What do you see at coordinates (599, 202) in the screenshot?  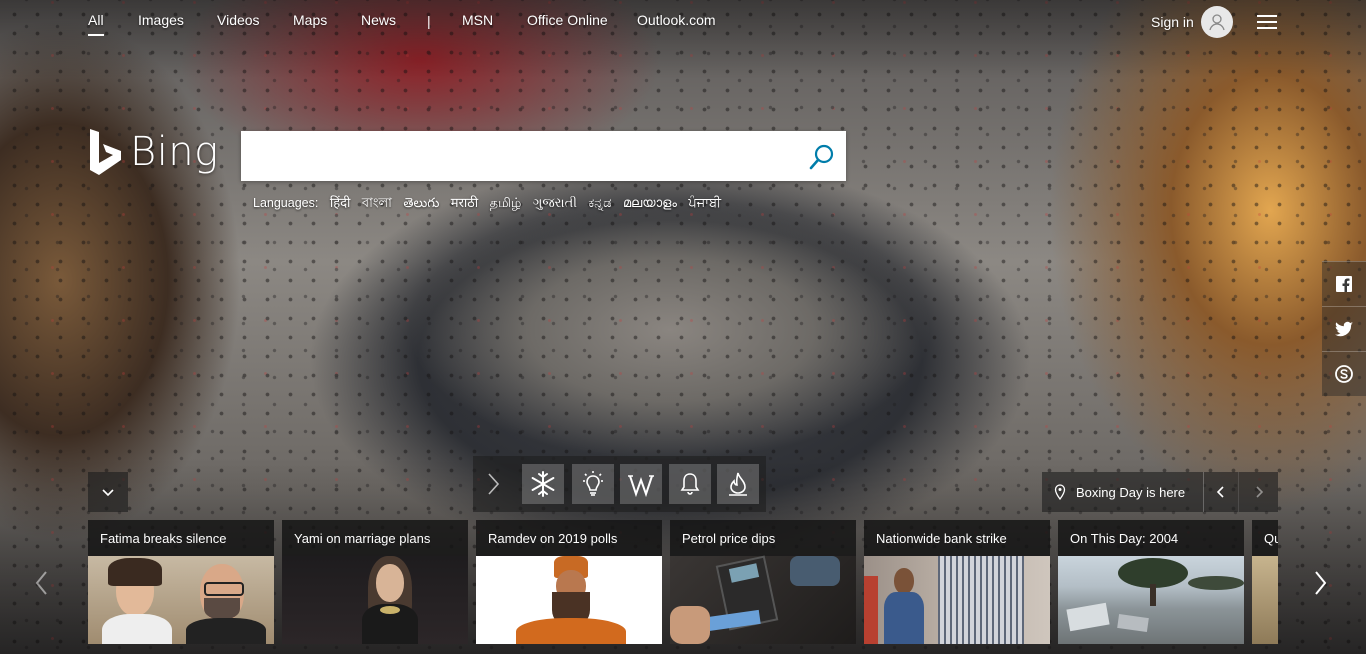 I see `language-kannada: ಕನ್ನಡ` at bounding box center [599, 202].